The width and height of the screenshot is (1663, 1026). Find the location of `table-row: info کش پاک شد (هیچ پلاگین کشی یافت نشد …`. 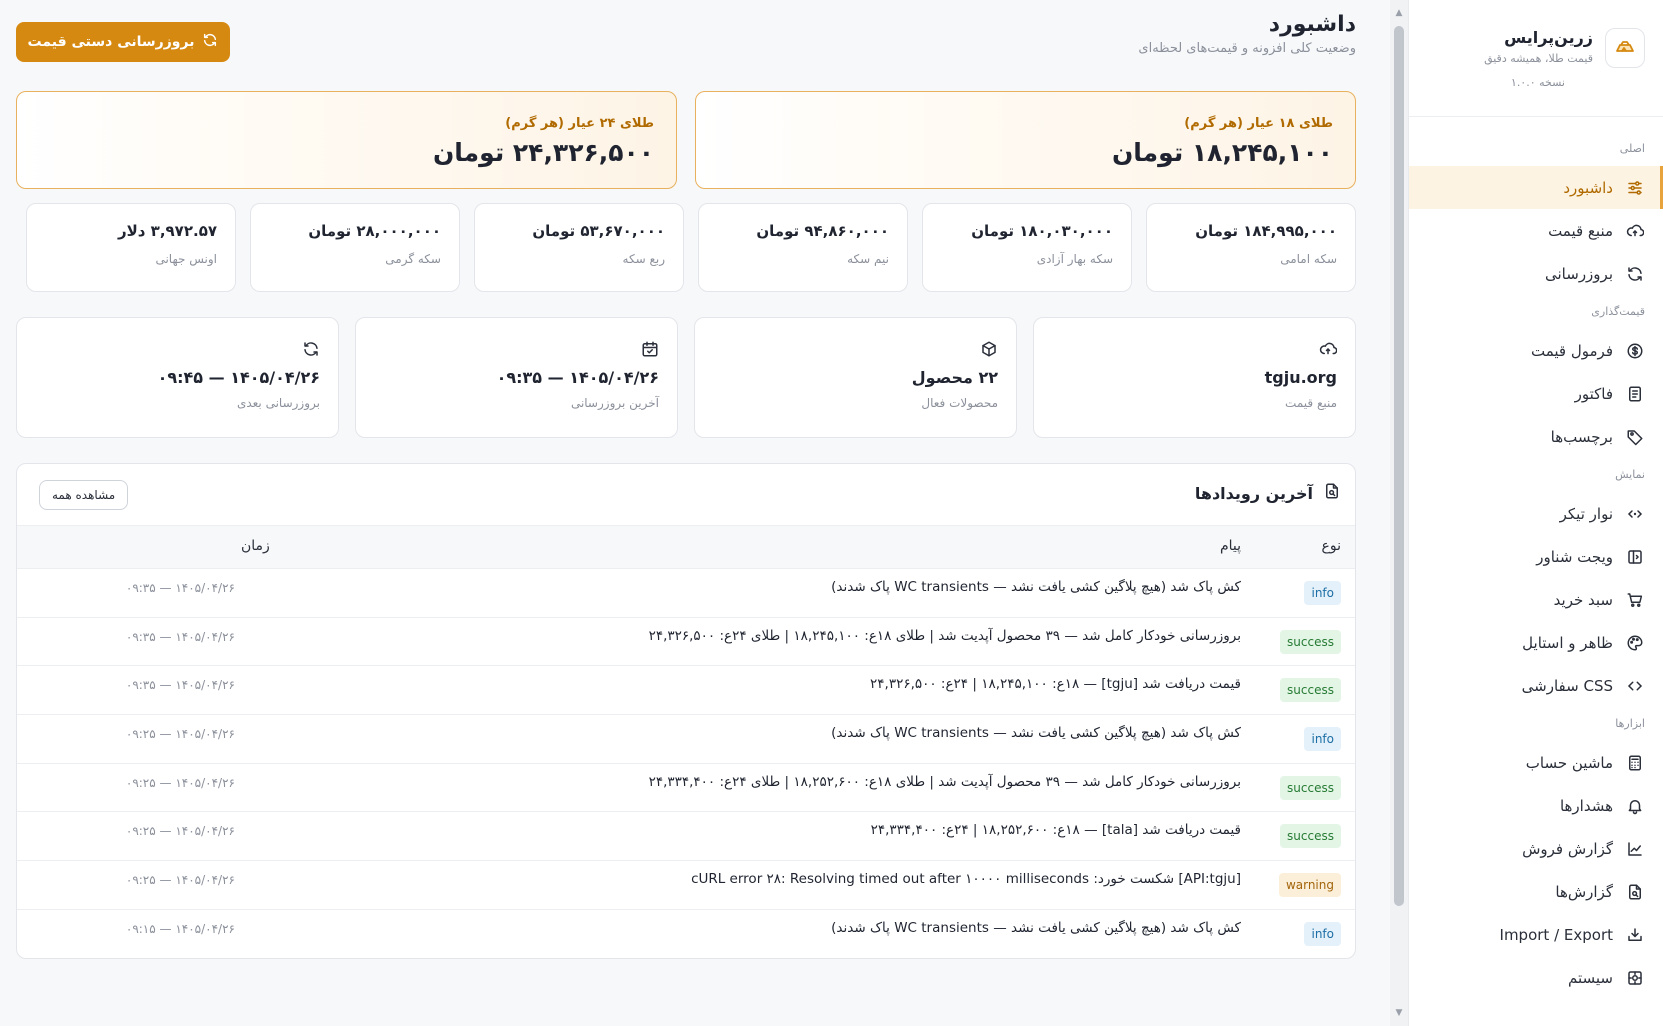

table-row: info کش پاک شد (هیچ پلاگین کشی یافت نشد … is located at coordinates (686, 593).